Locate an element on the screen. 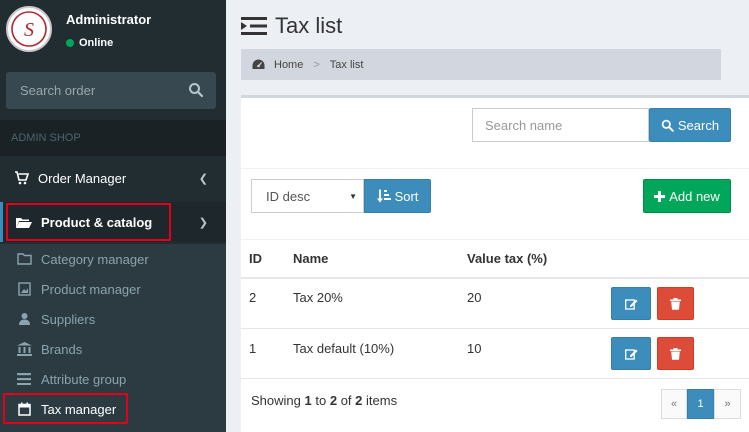 Image resolution: width=749 pixels, height=432 pixels. sort-button: Sort is located at coordinates (397, 196).